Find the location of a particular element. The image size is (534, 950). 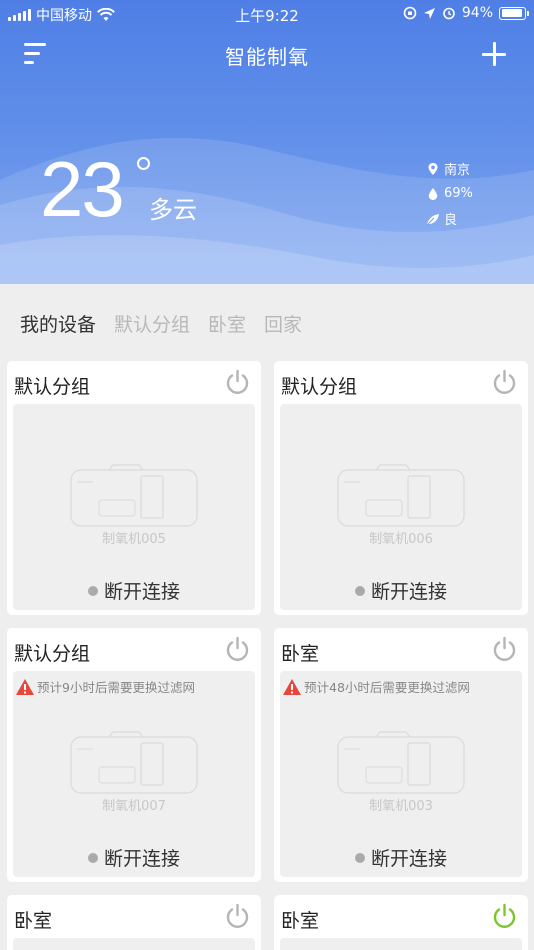

filter-warning: 预计48小时后需要更换过滤网 is located at coordinates (376, 686).